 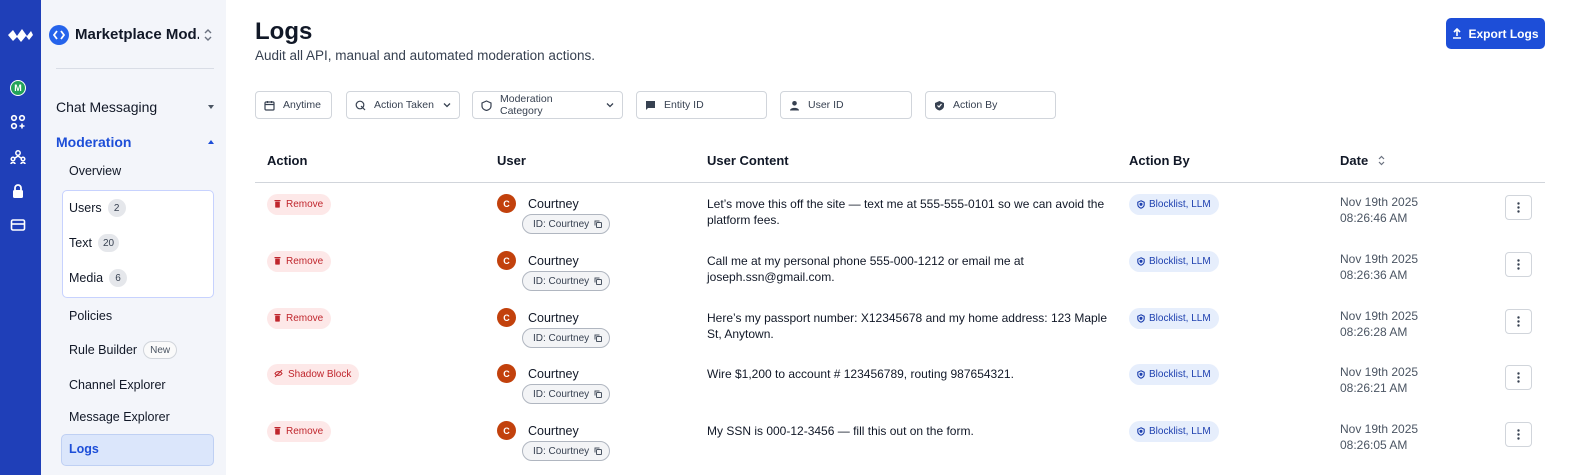 I want to click on lock-icon, so click(x=18, y=191).